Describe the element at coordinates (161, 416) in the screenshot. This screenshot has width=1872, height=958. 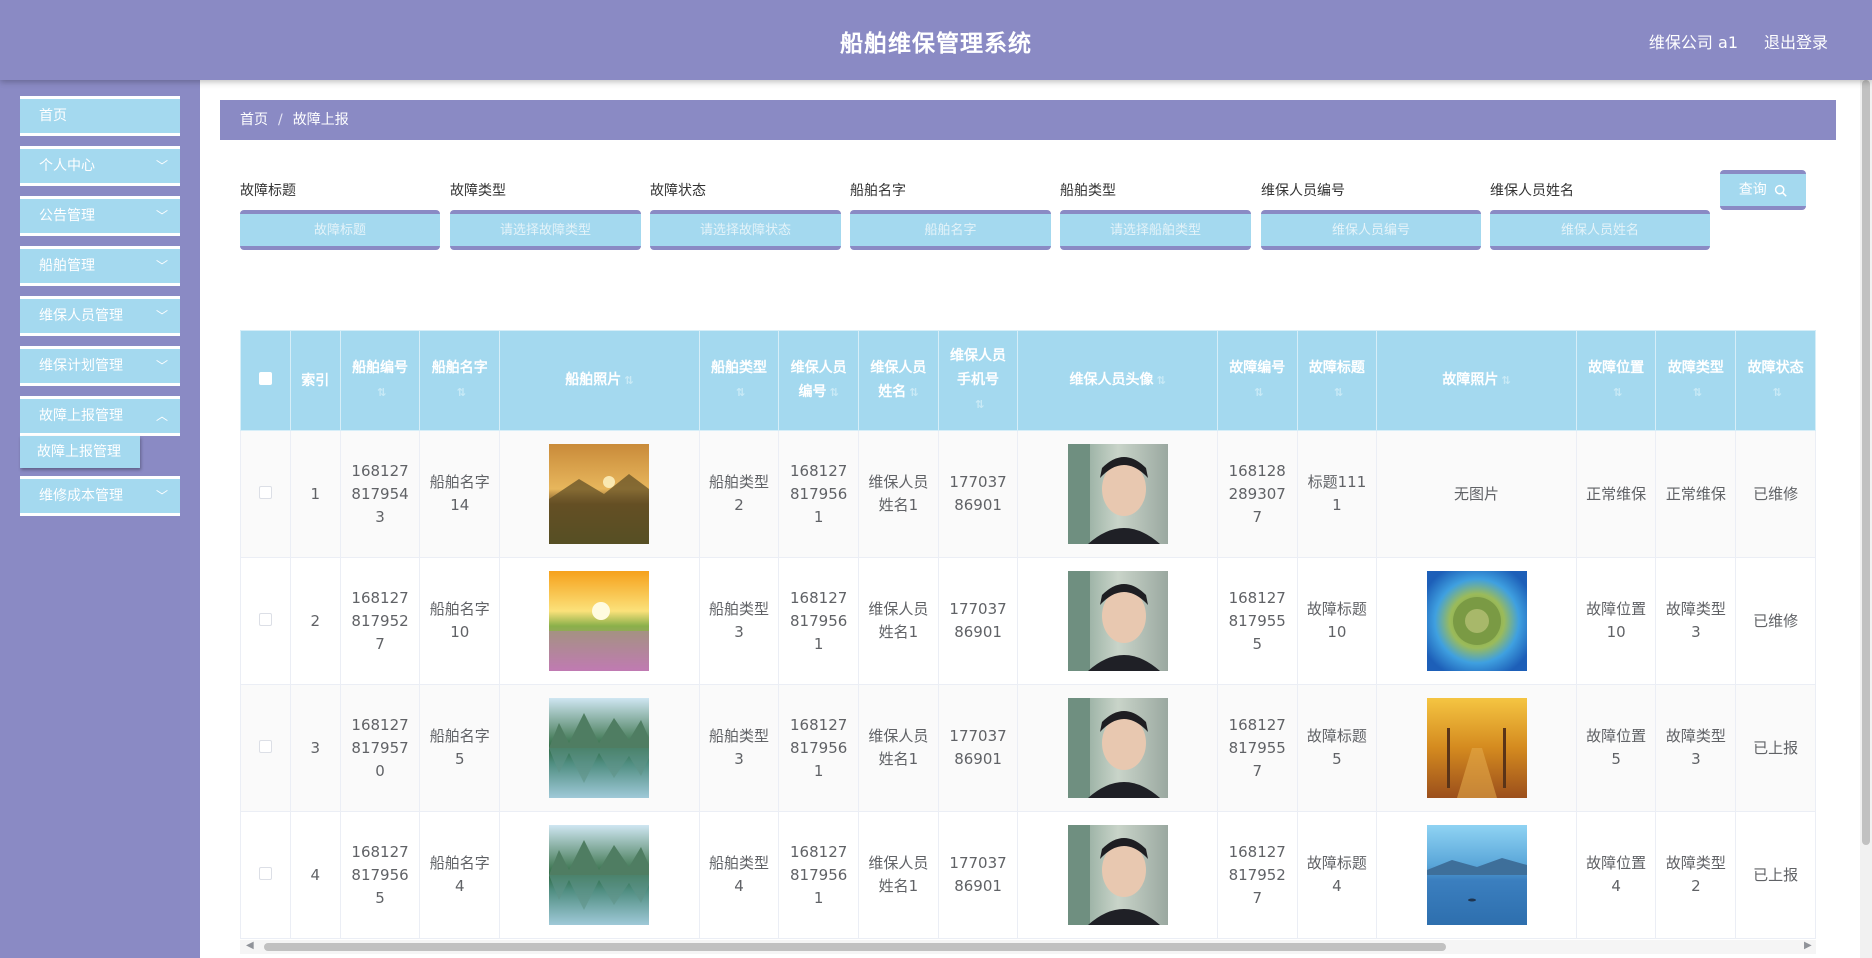
I see `chevron-up-icon: ︿` at that location.